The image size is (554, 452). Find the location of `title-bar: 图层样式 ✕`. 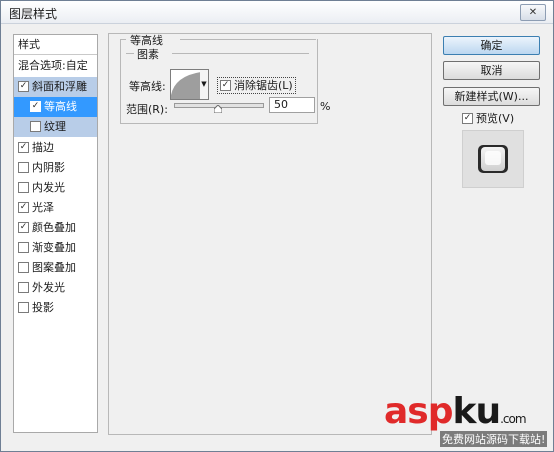

title-bar: 图层样式 ✕ is located at coordinates (277, 12).